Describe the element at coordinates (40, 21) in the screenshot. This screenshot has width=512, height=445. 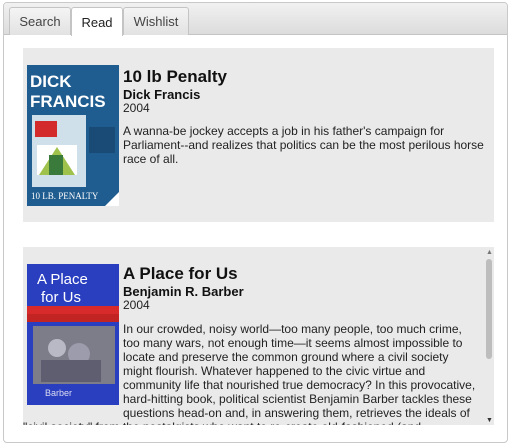
I see `tab-search: Search` at that location.